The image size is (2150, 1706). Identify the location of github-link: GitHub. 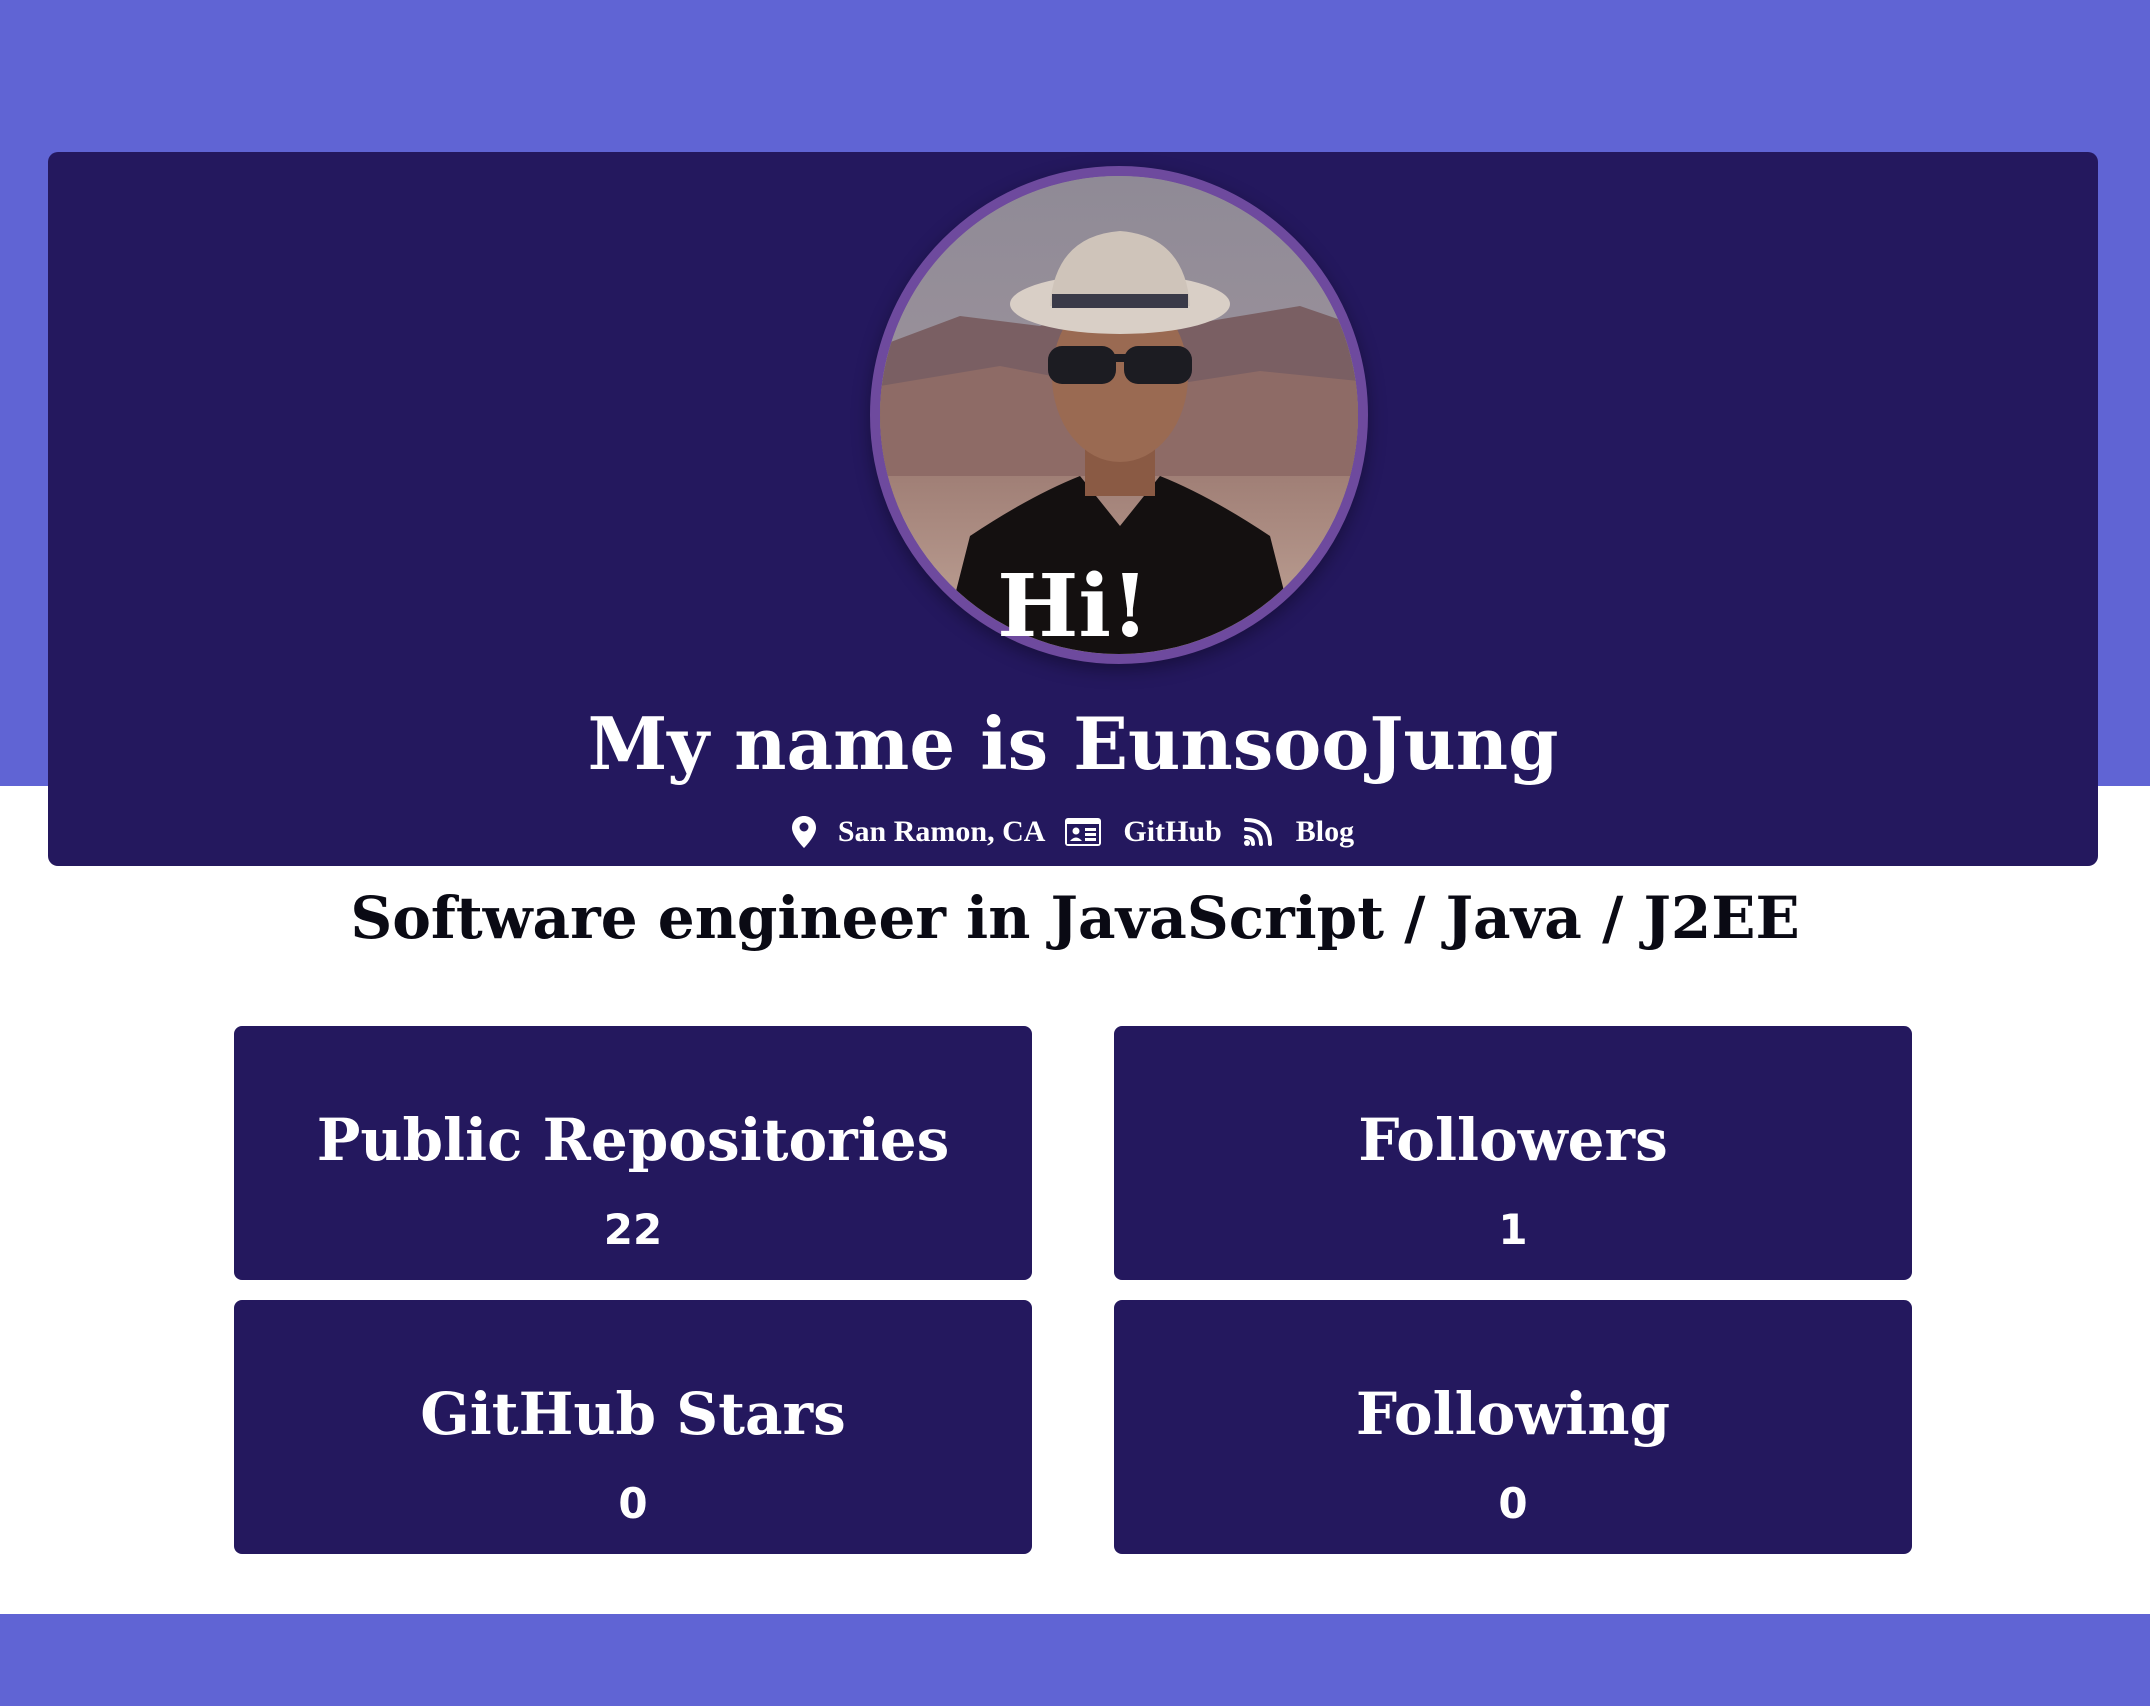
(1143, 832).